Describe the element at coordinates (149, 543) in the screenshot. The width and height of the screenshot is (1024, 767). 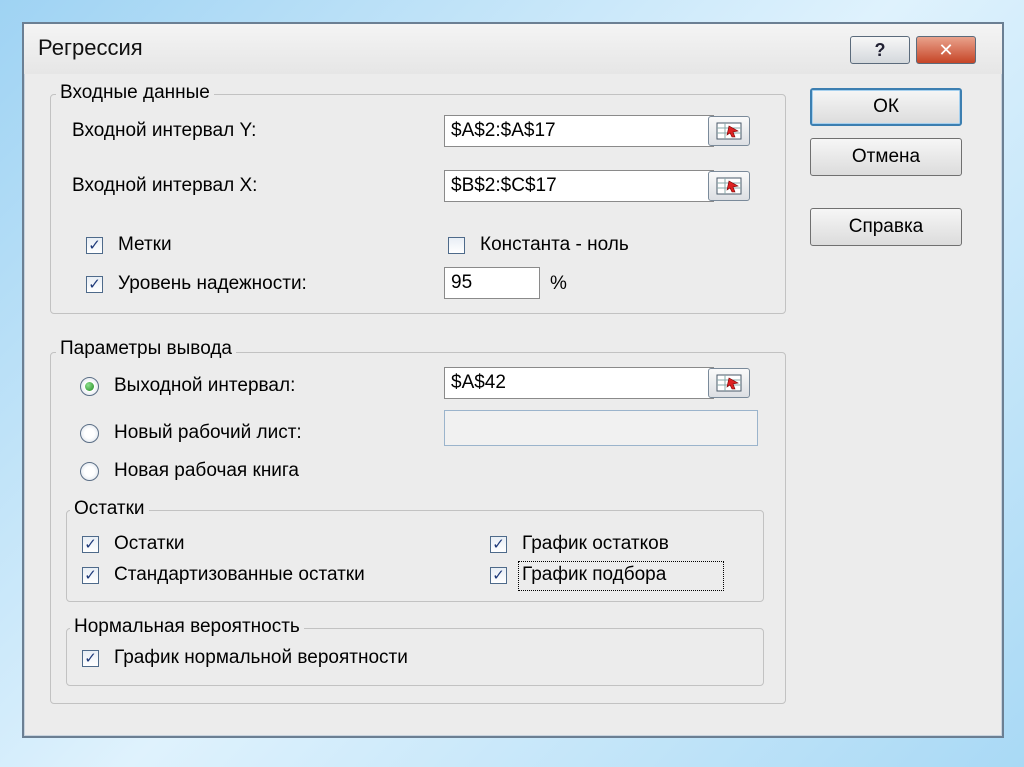
I see `residuals-label: Остатки` at that location.